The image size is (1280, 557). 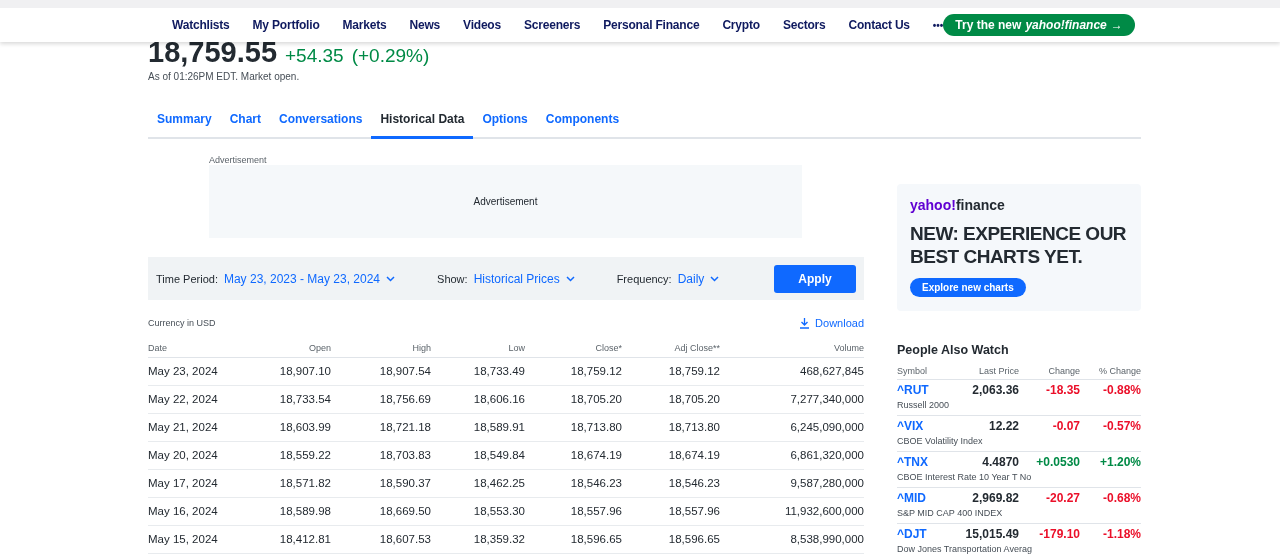 What do you see at coordinates (224, 76) in the screenshot?
I see `market-time: As of 01:26PM EDT. Market open.` at bounding box center [224, 76].